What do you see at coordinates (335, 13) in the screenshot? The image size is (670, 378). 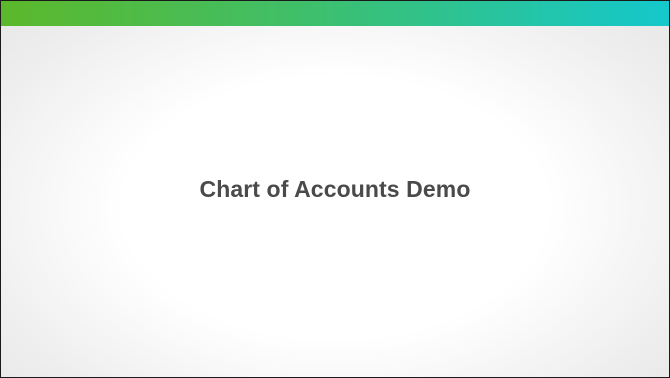 I see `accent-gradient-bar` at bounding box center [335, 13].